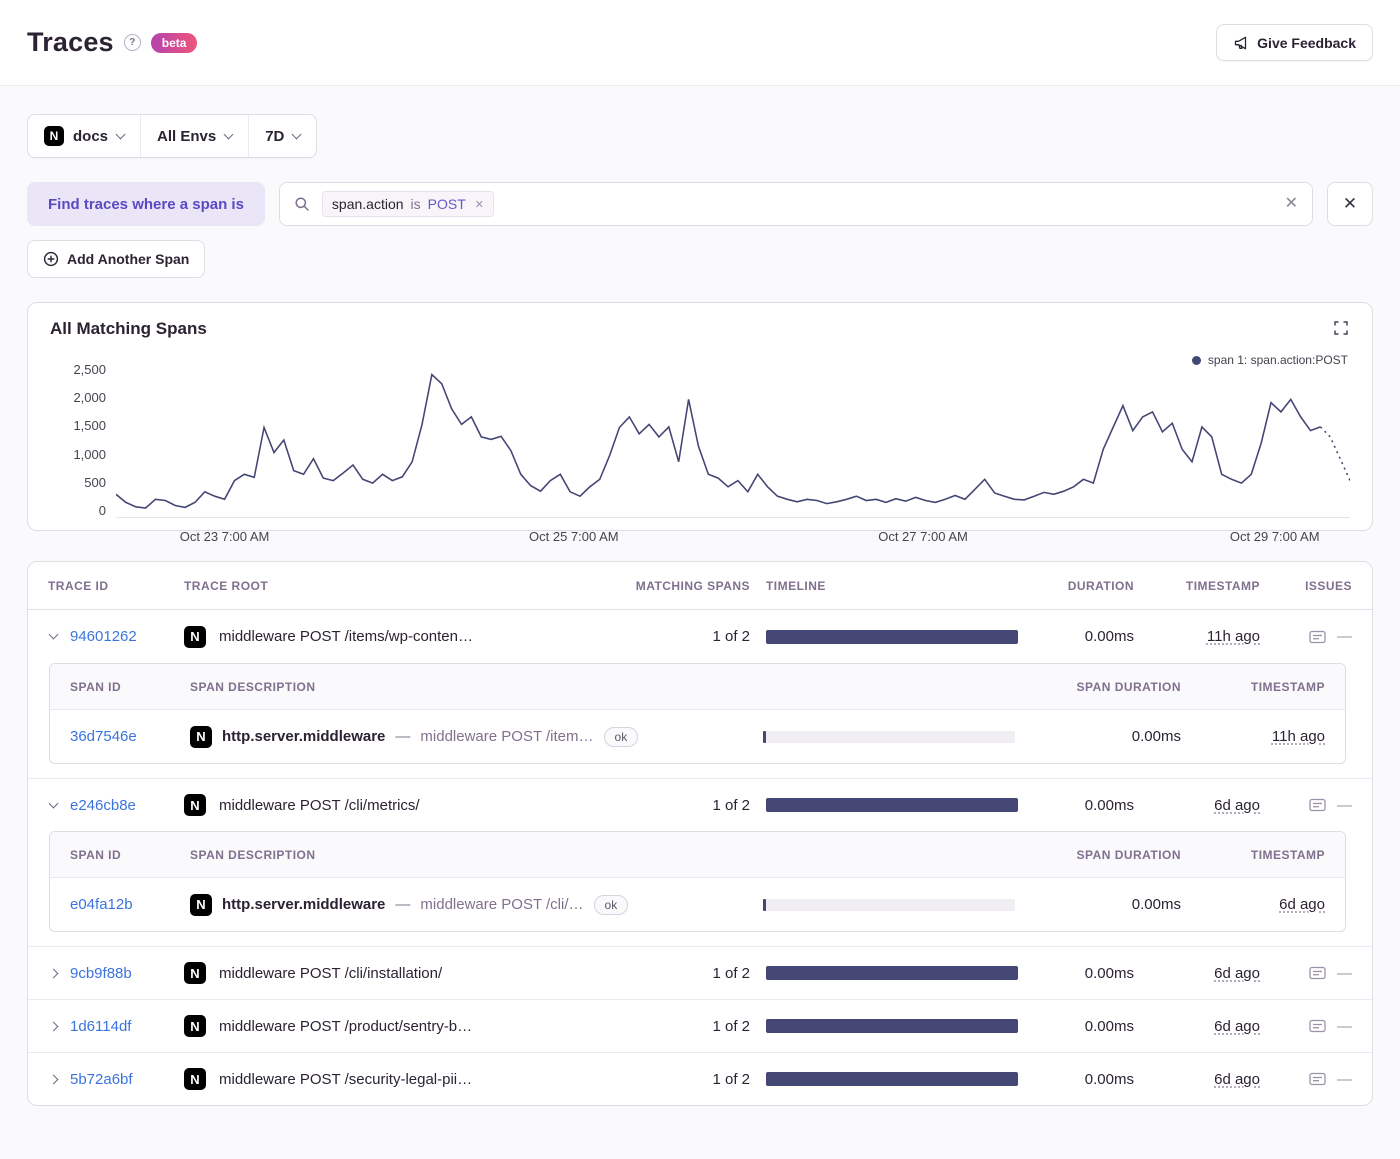 The height and width of the screenshot is (1159, 1400). I want to click on date-range-filter: 7D, so click(282, 136).